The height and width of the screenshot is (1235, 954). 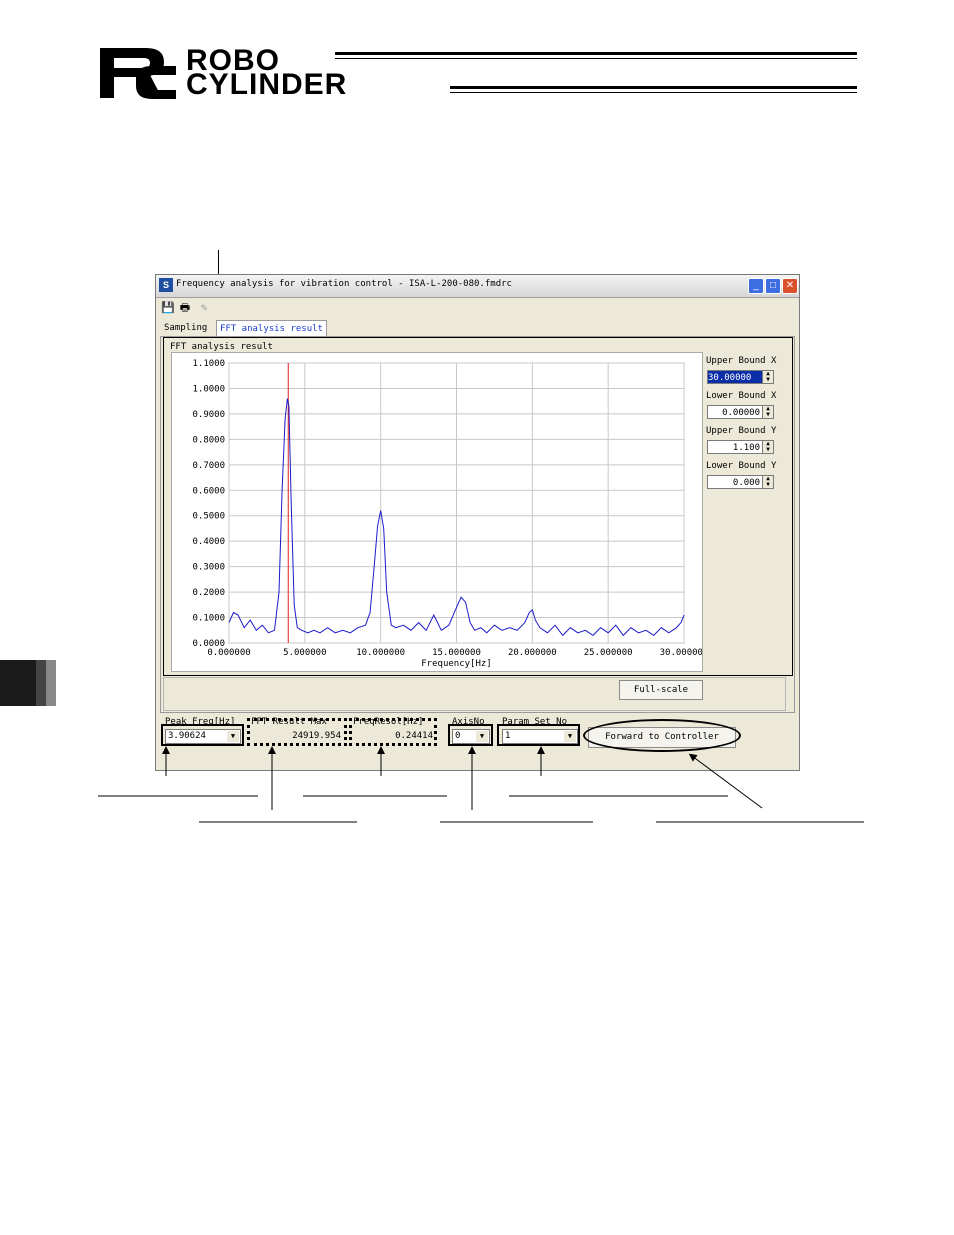 I want to click on app-icon: S, so click(x=166, y=285).